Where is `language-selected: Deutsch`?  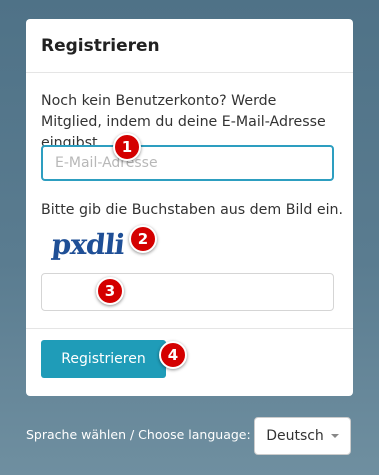 language-selected: Deutsch is located at coordinates (295, 436).